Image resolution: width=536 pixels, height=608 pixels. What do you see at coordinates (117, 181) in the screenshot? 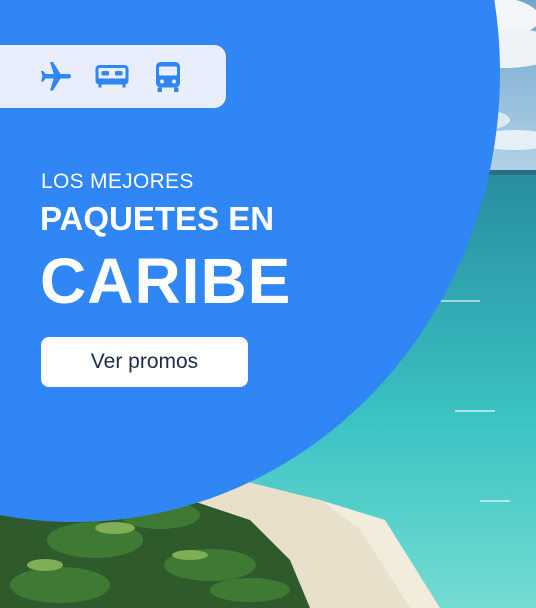
I see `promo-kicker: LOS MEJORES` at bounding box center [117, 181].